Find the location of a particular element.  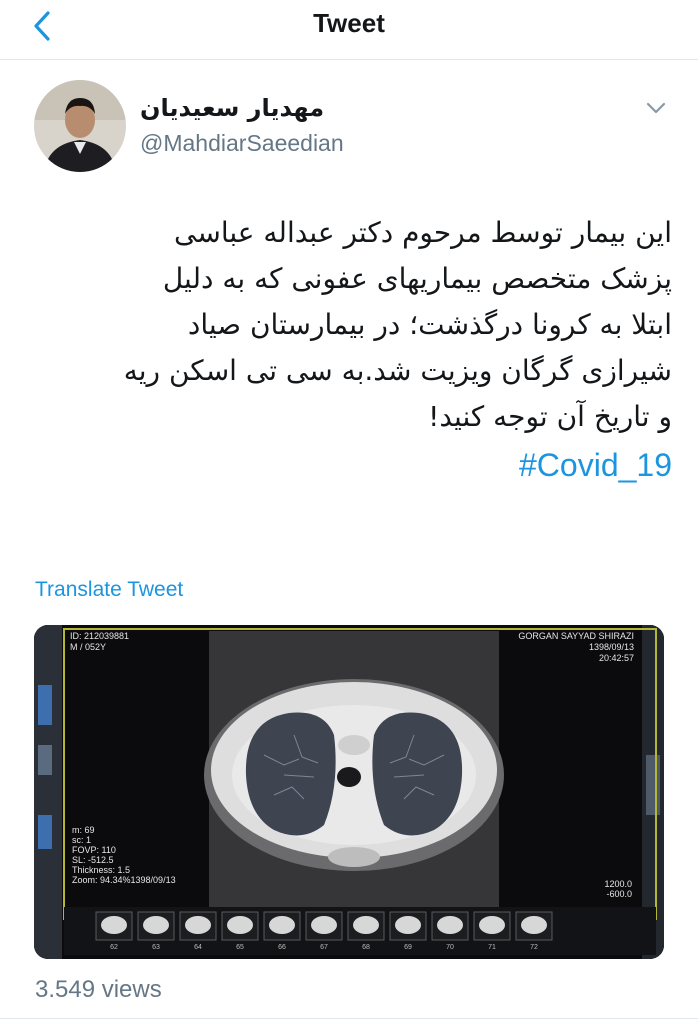

author-display-name: مهدیار سعیدیان is located at coordinates (232, 108).